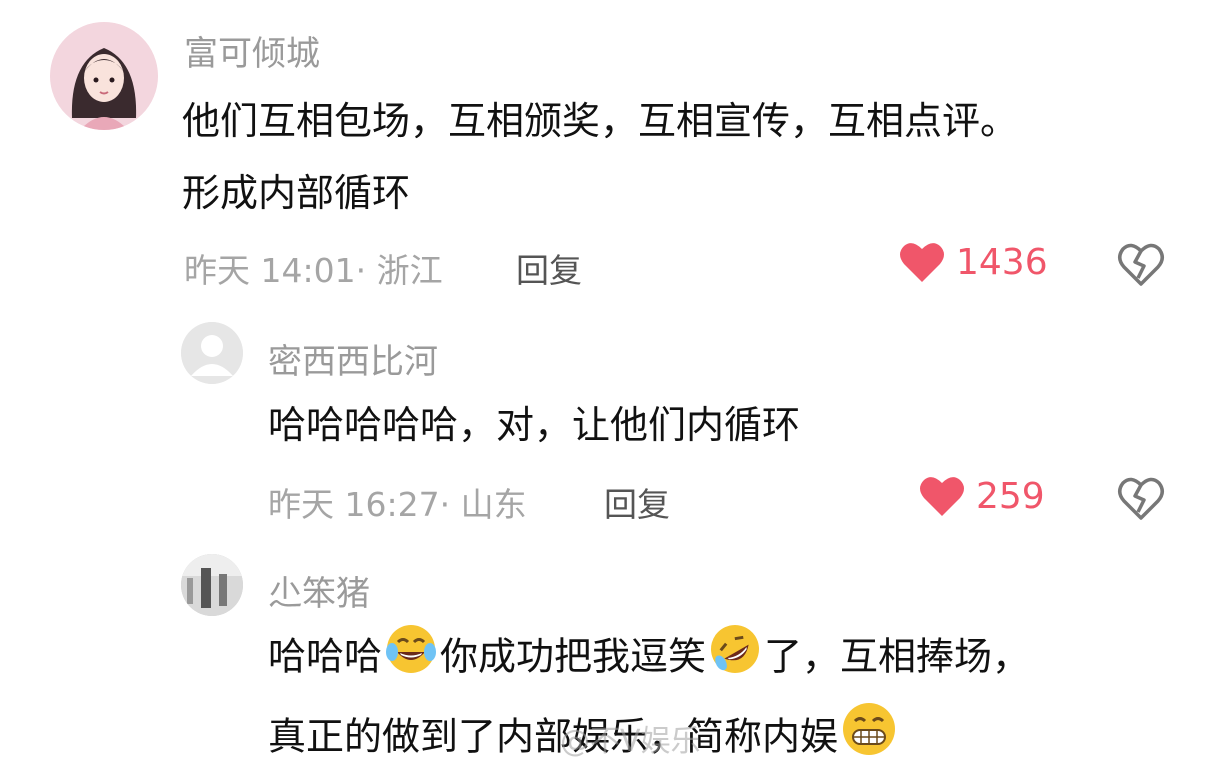 The height and width of the screenshot is (778, 1216). Describe the element at coordinates (252, 50) in the screenshot. I see `username: 富可倾城` at that location.